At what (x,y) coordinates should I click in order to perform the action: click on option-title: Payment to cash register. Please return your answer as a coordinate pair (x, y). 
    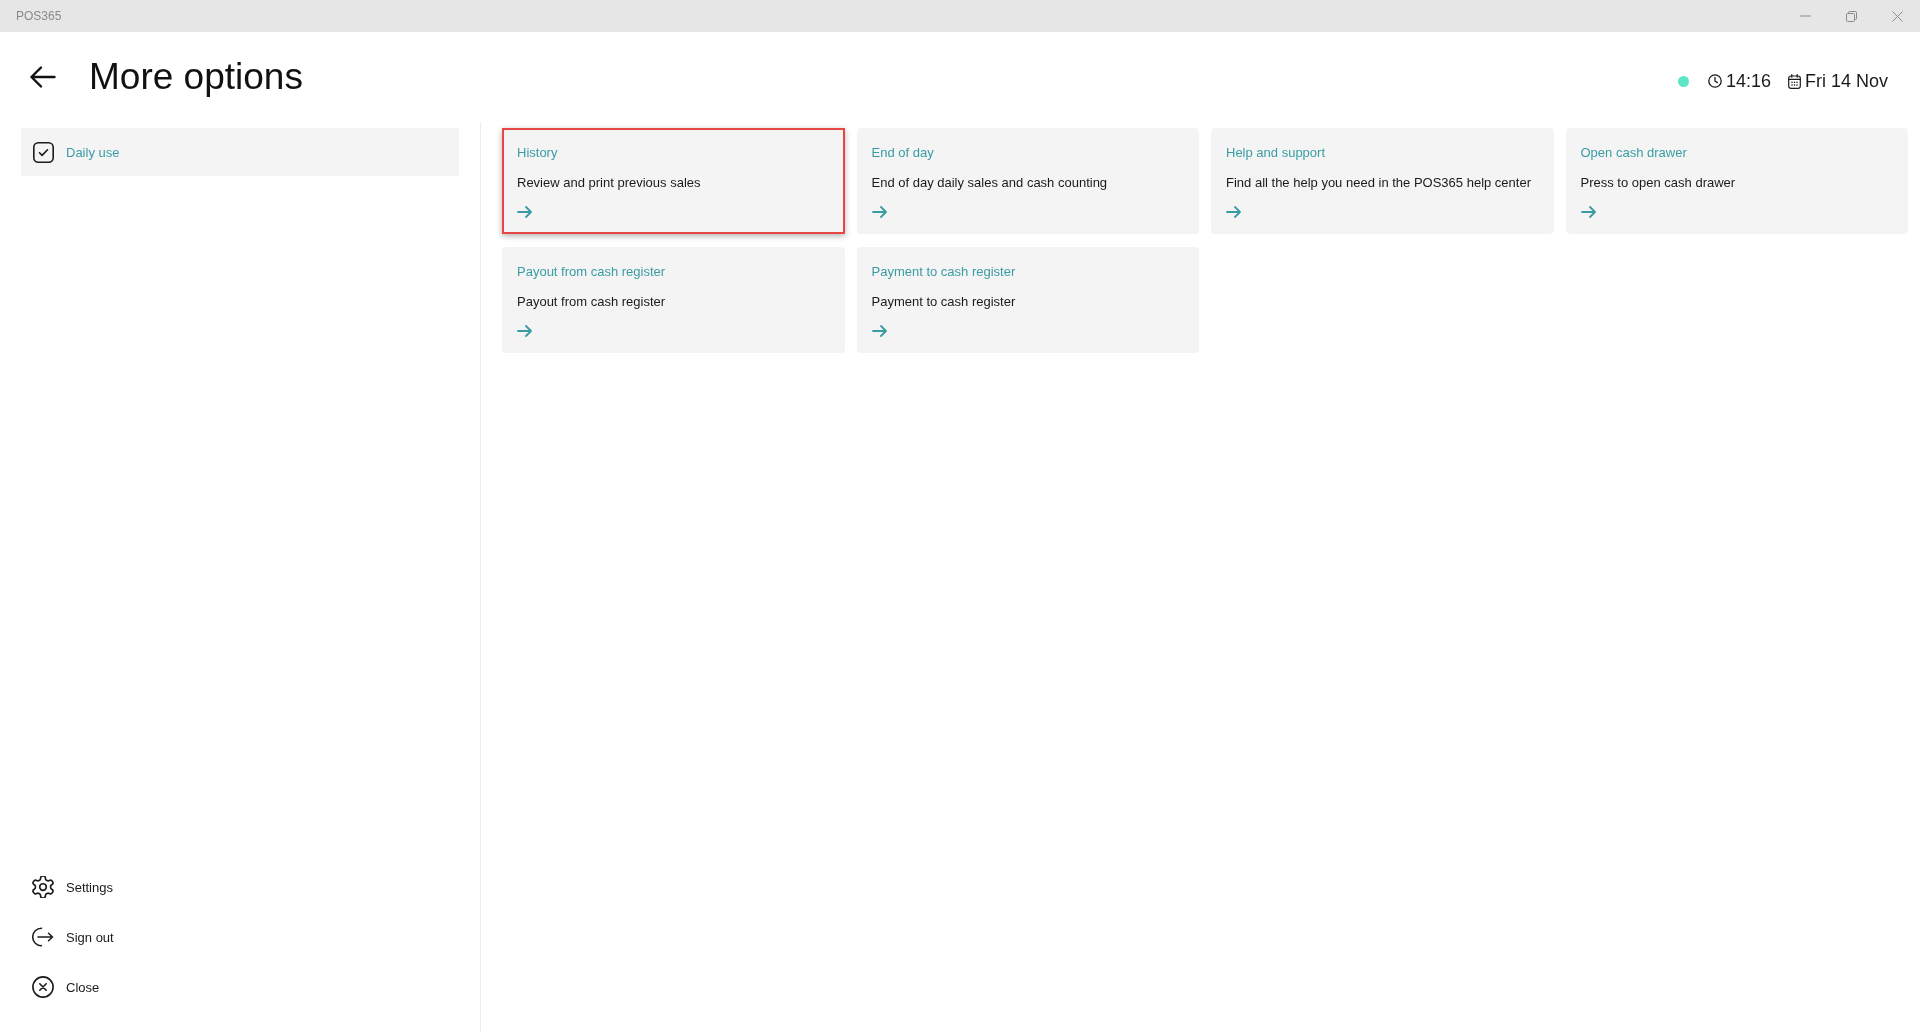
    Looking at the image, I should click on (943, 272).